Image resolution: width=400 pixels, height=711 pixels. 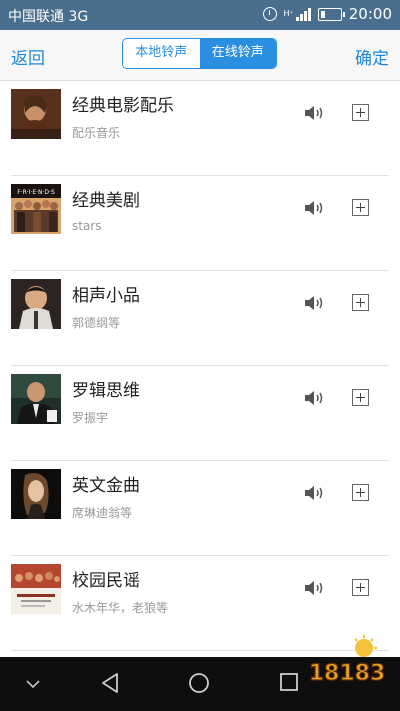 What do you see at coordinates (372, 56) in the screenshot?
I see `confirm-button: 确定` at bounding box center [372, 56].